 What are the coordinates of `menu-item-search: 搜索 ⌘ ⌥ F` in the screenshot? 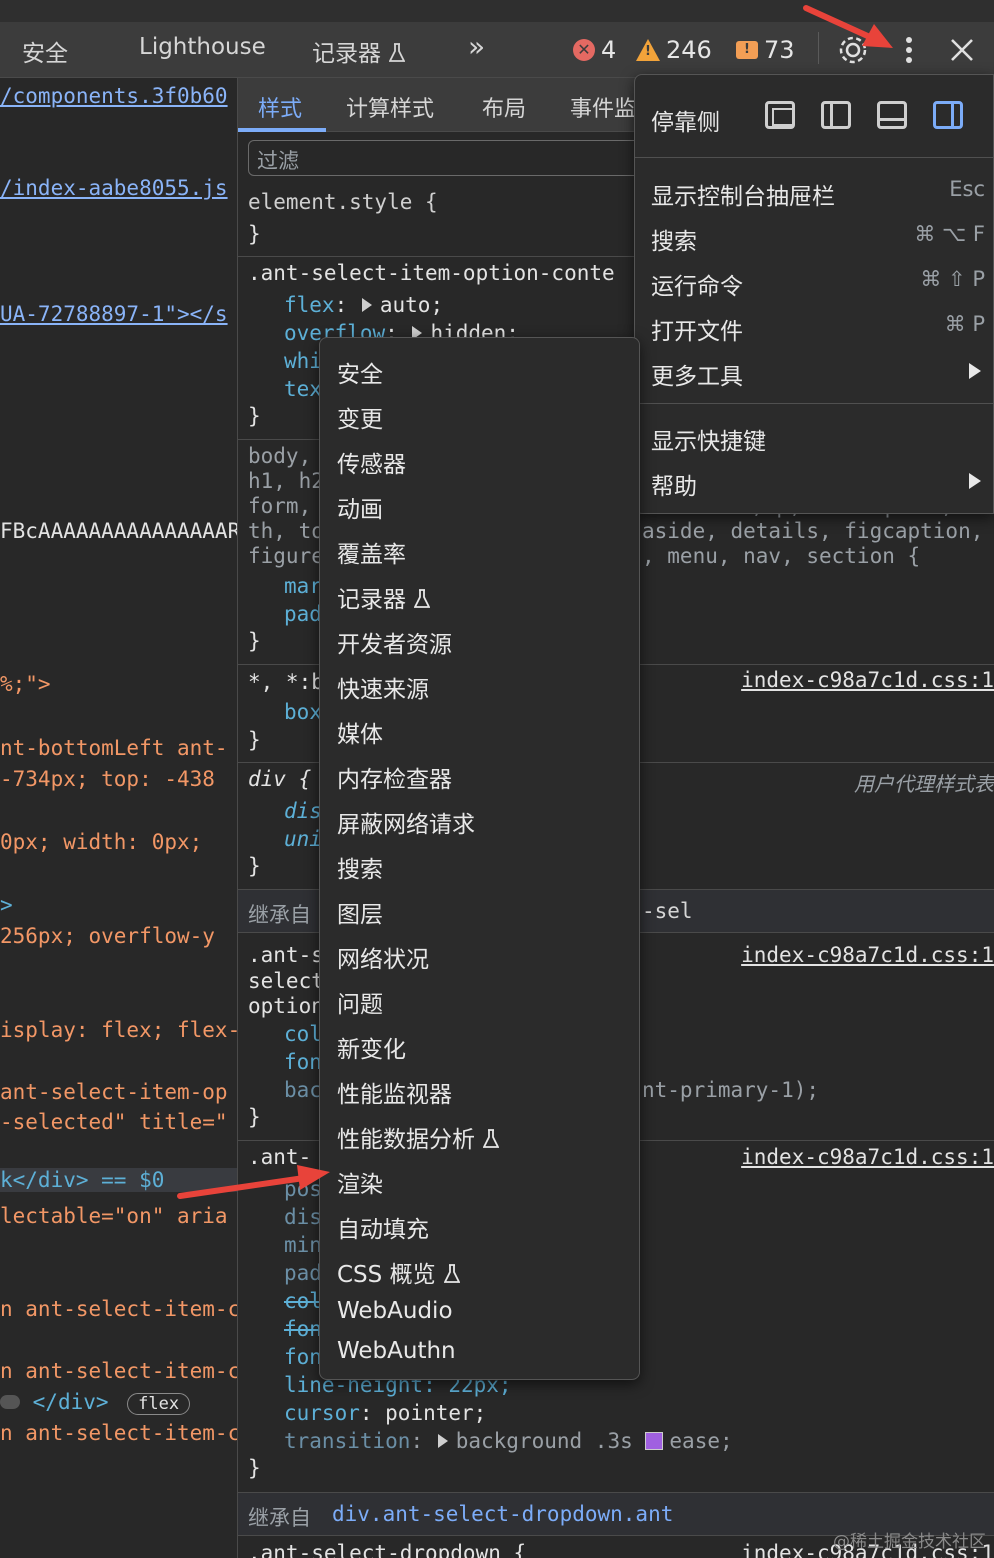 It's located at (818, 239).